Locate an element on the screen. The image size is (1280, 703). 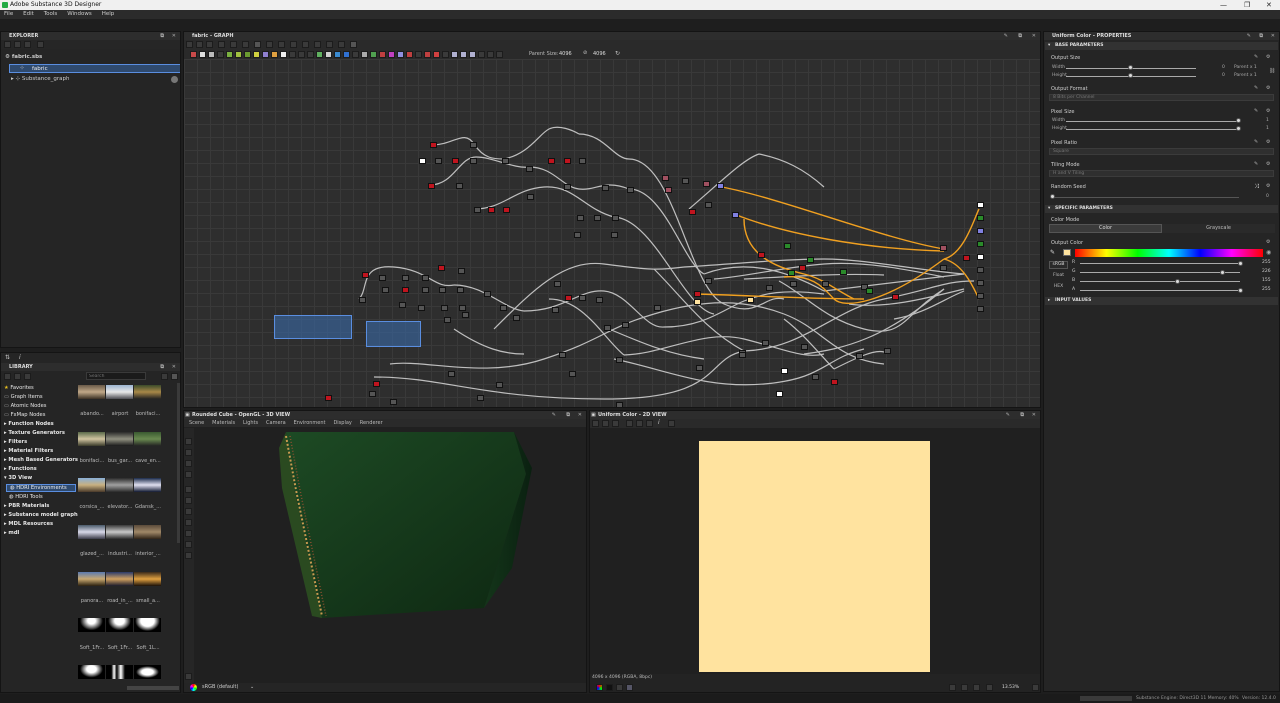
category-mdl: ▸ mdl is located at coordinates (11, 533).